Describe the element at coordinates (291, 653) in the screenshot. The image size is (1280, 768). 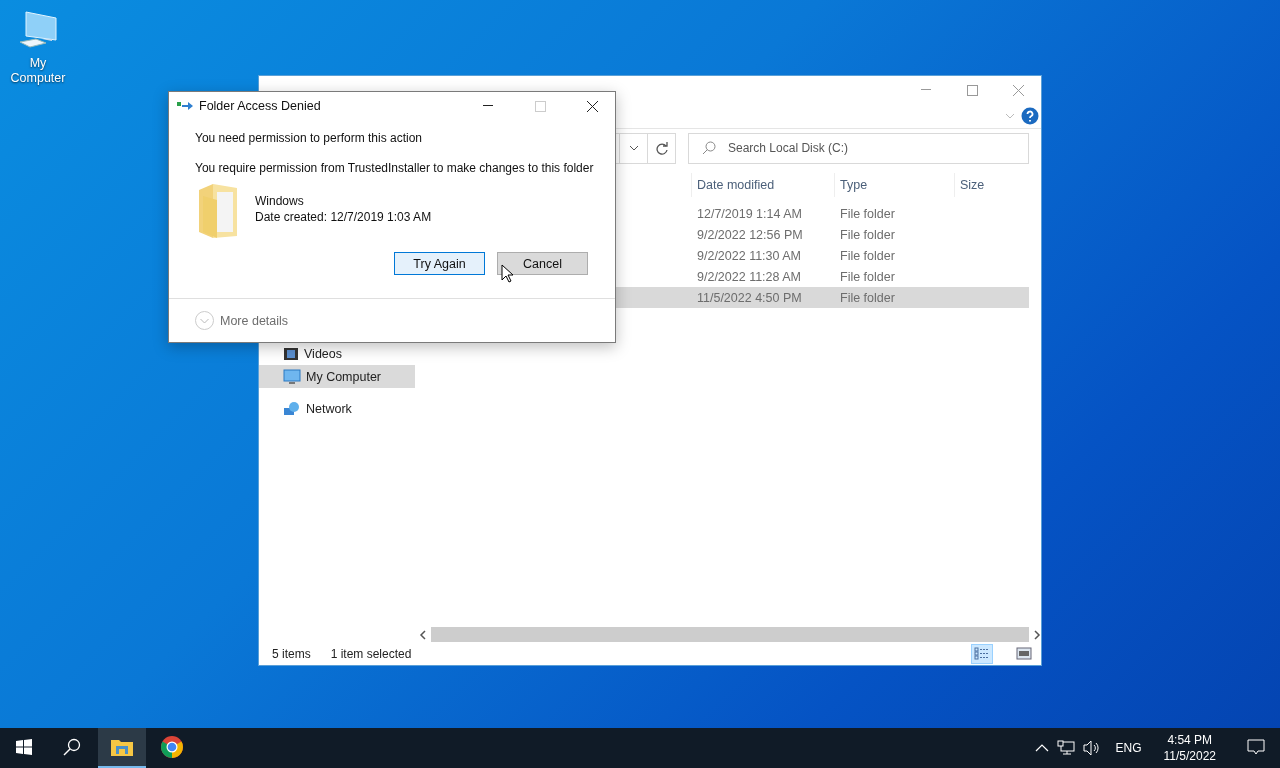
I see `item-count: 5 items` at that location.